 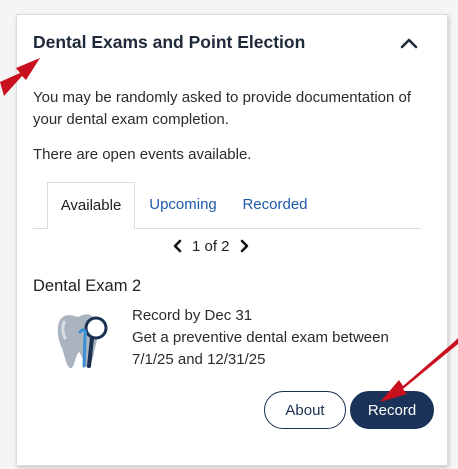 I want to click on card-title: Dental Exams and Point Election, so click(x=169, y=42).